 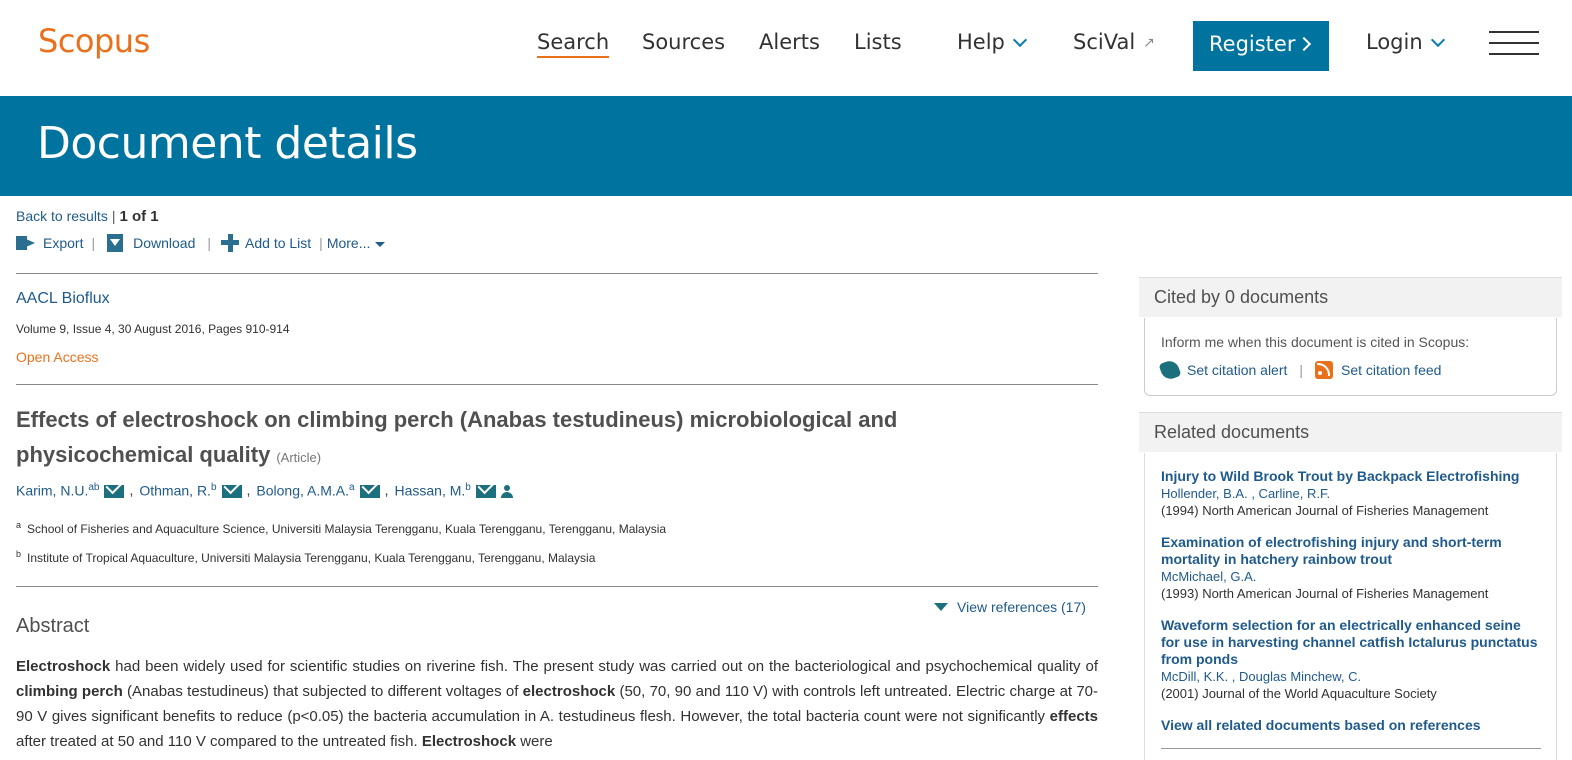 I want to click on nav-alerts: Alerts, so click(x=789, y=42).